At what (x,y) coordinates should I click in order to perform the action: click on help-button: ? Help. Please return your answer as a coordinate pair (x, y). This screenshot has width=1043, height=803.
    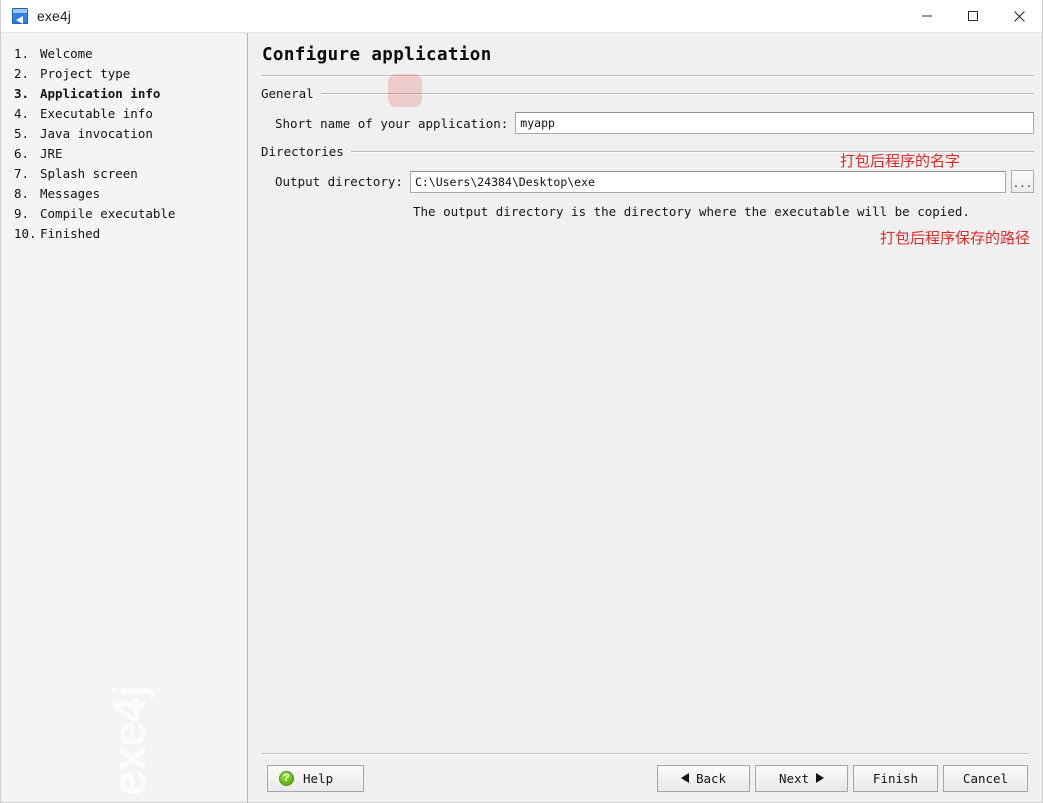
    Looking at the image, I should click on (315, 778).